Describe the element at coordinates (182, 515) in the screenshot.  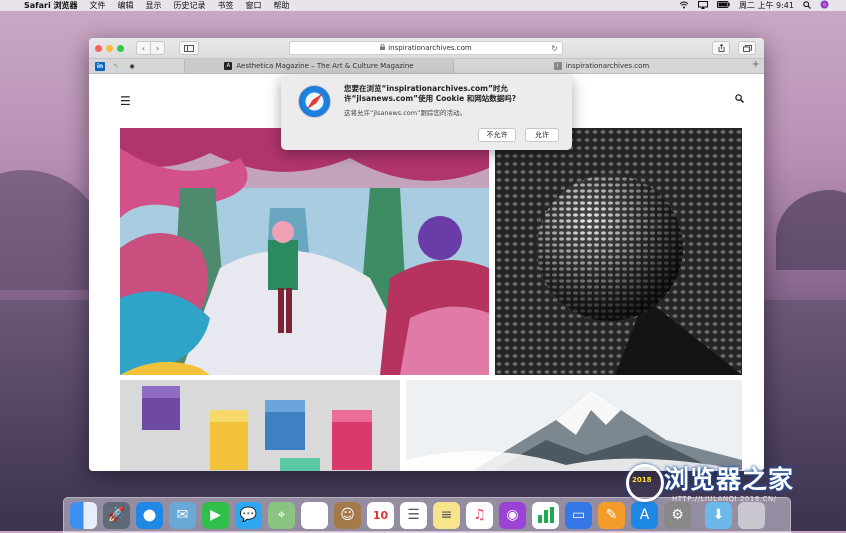
I see `mail-icon: ✉` at that location.